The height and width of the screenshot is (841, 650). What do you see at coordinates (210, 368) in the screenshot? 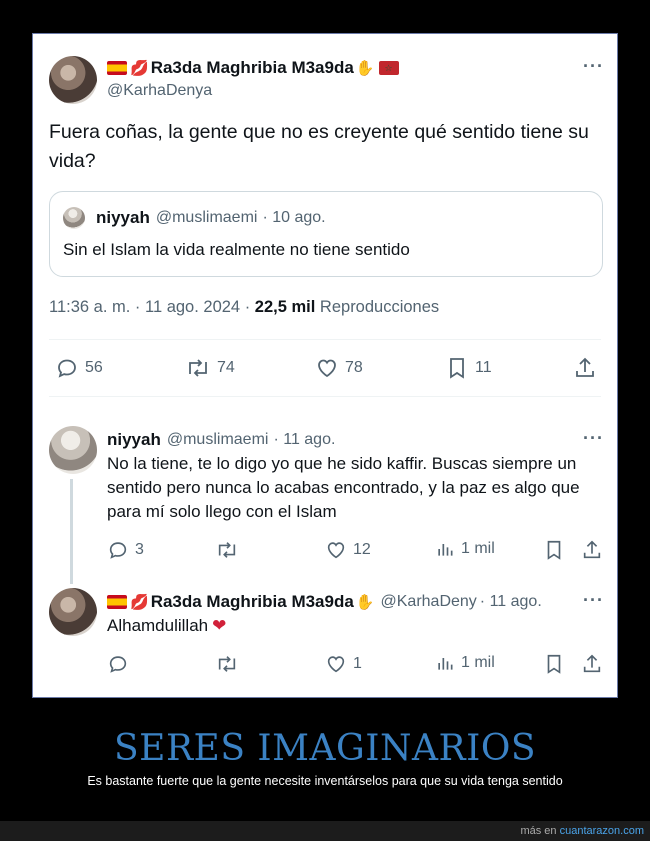
I see `retweet-button: 74` at bounding box center [210, 368].